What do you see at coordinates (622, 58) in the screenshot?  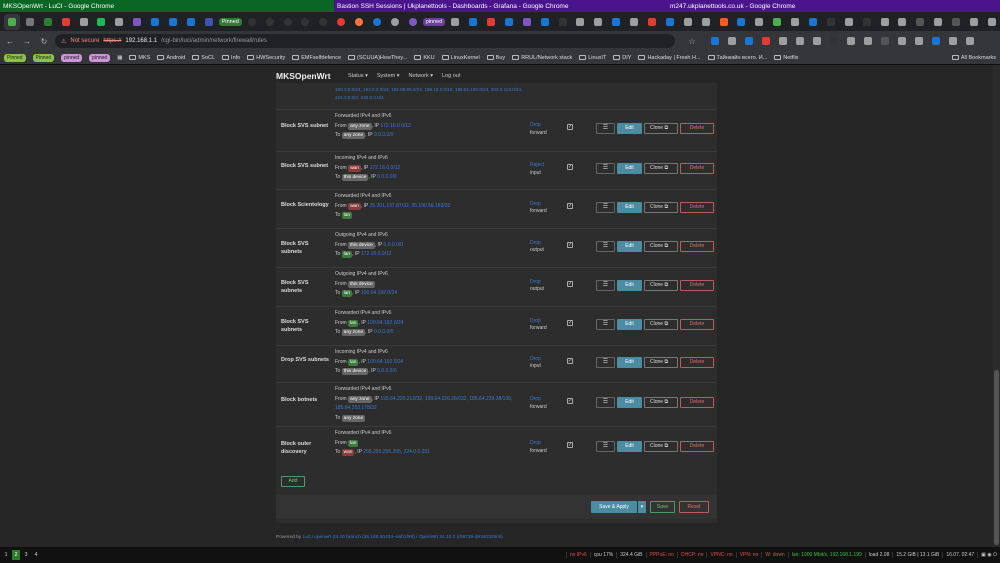 I see `bookmark-item: DIY` at bounding box center [622, 58].